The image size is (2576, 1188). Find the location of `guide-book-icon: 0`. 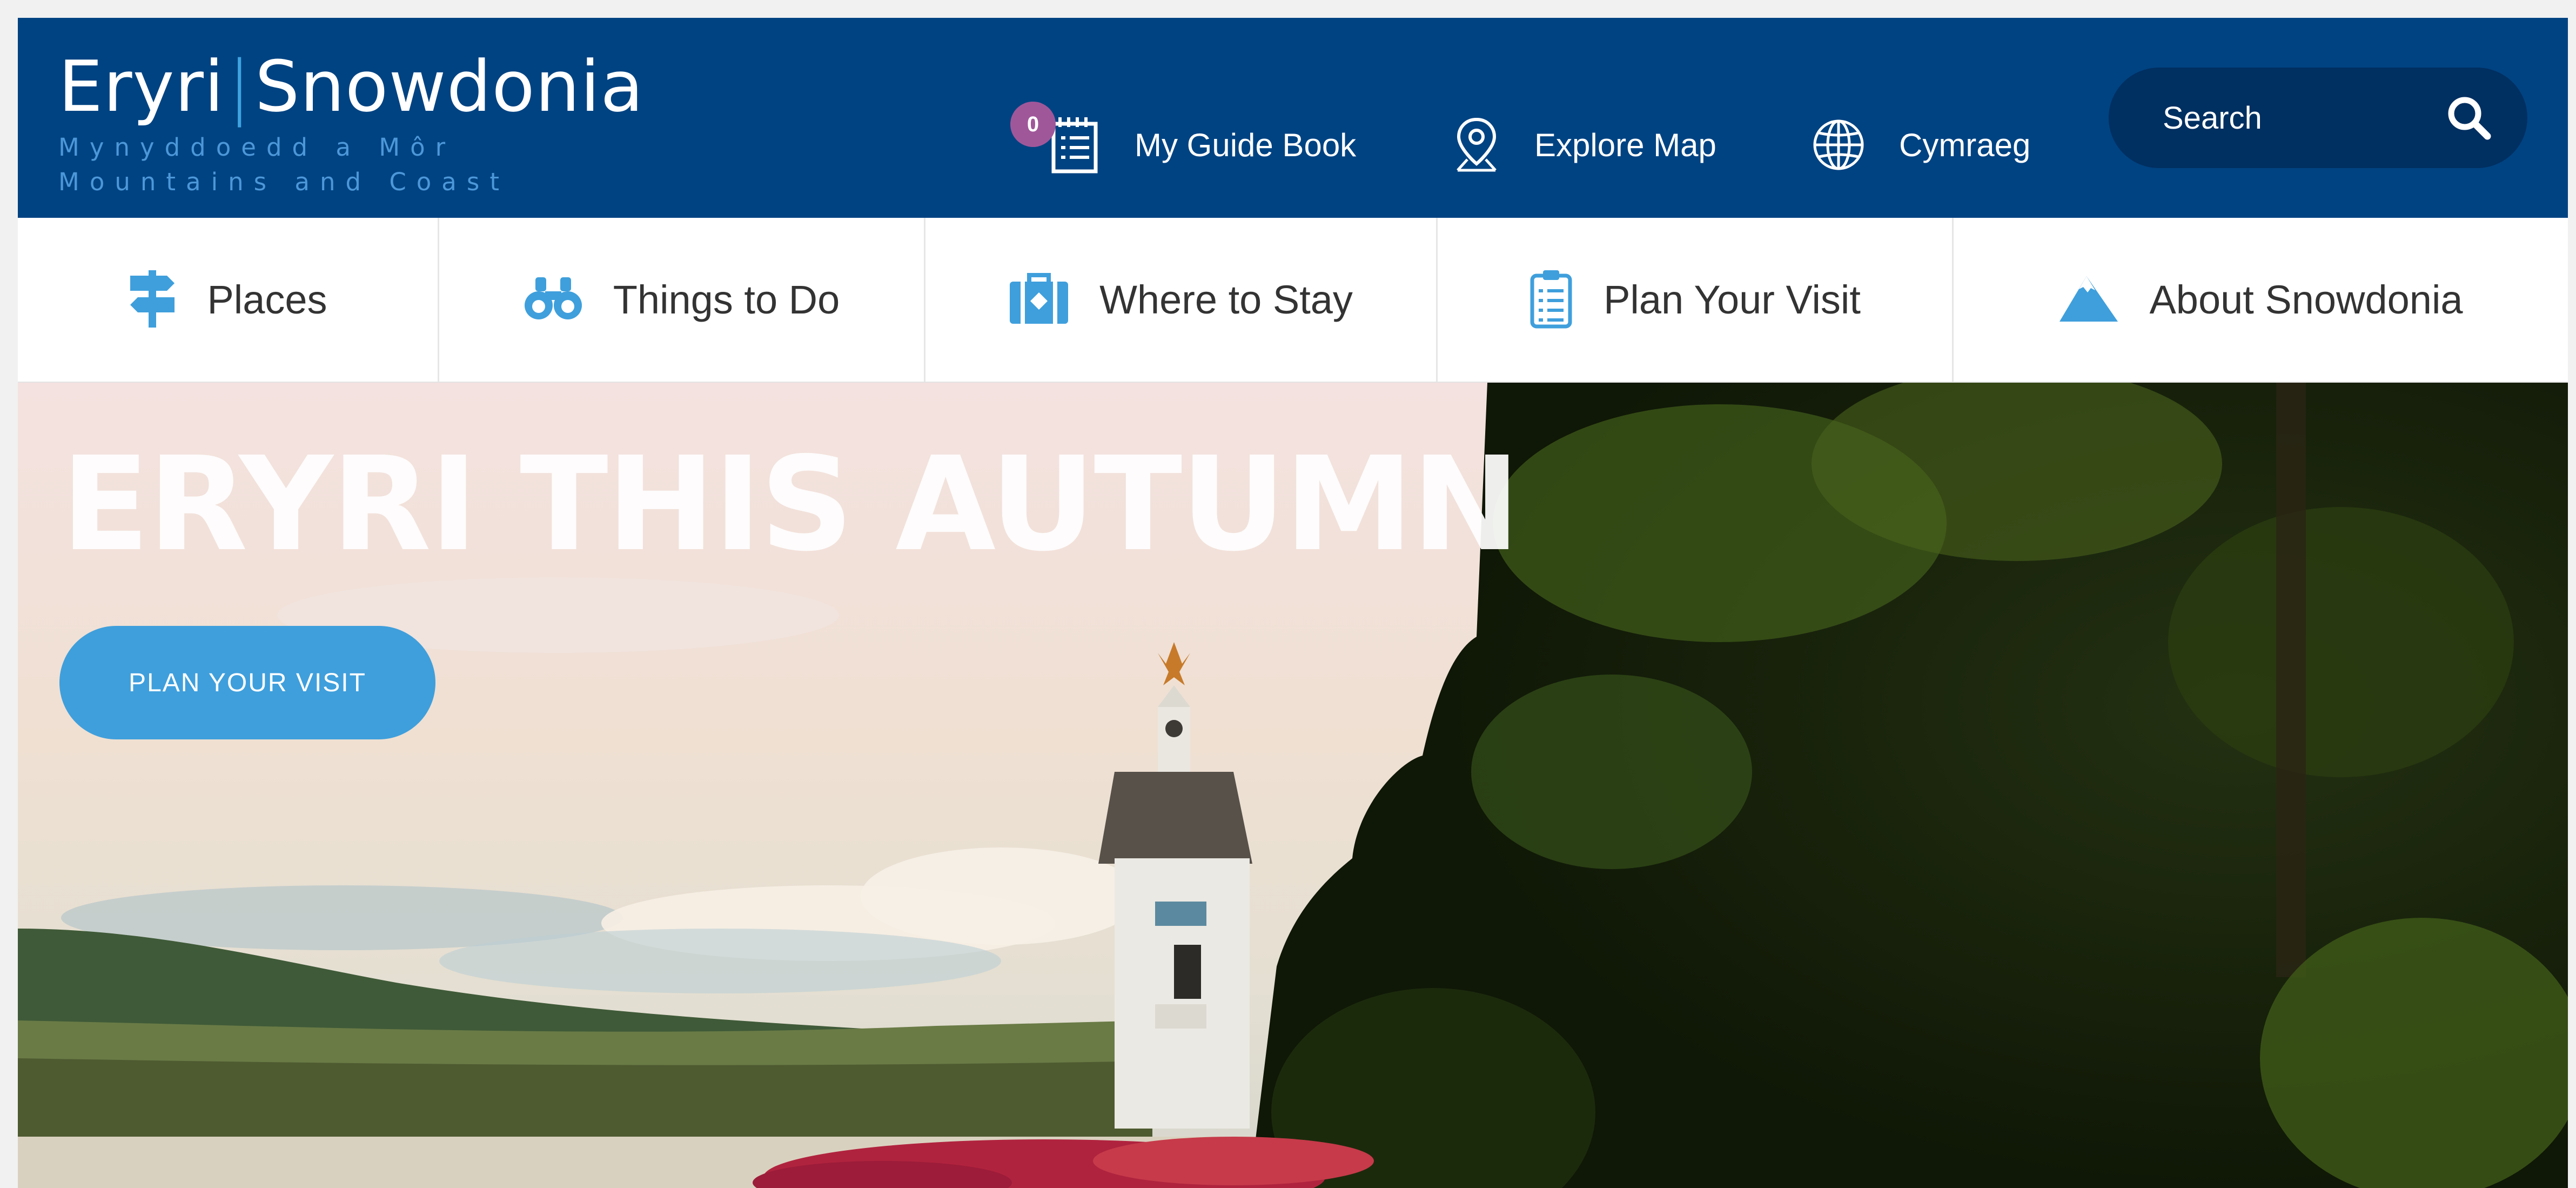

guide-book-icon: 0 is located at coordinates (1055, 139).